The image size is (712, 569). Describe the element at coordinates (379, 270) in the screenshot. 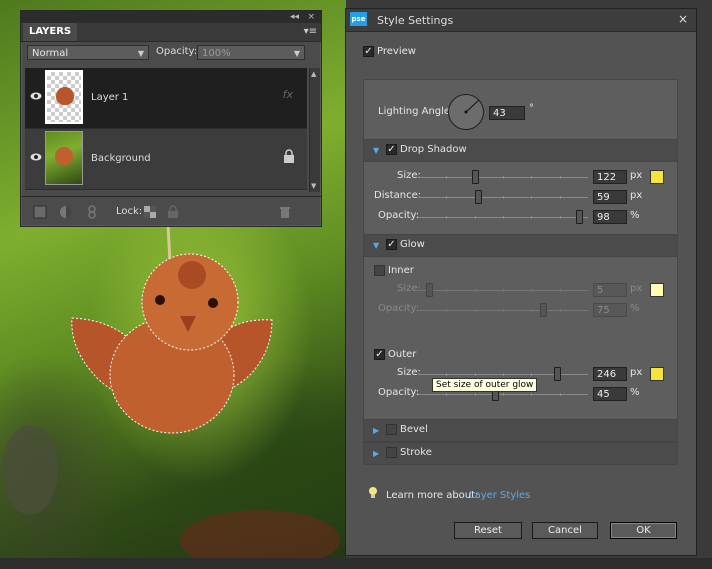

I see `inner-glow-checkbox` at that location.